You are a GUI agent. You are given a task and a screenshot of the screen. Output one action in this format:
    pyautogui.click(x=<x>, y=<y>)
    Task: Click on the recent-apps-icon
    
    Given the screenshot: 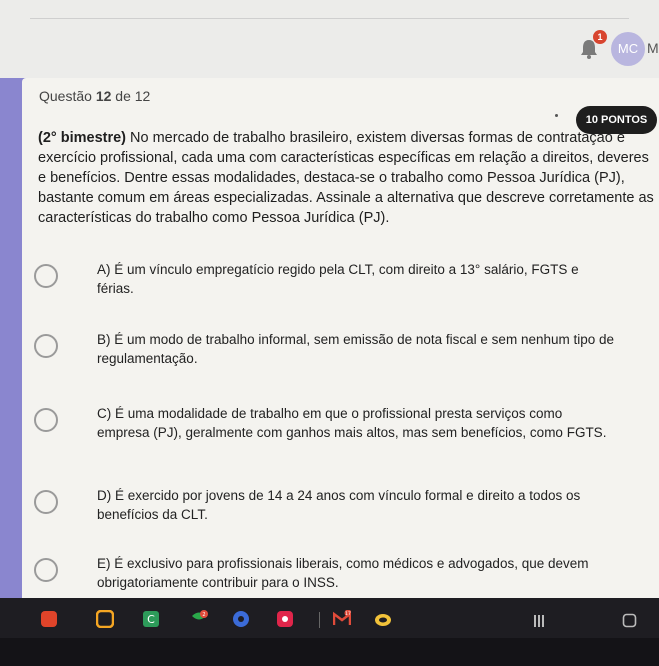 What is the action you would take?
    pyautogui.click(x=539, y=621)
    